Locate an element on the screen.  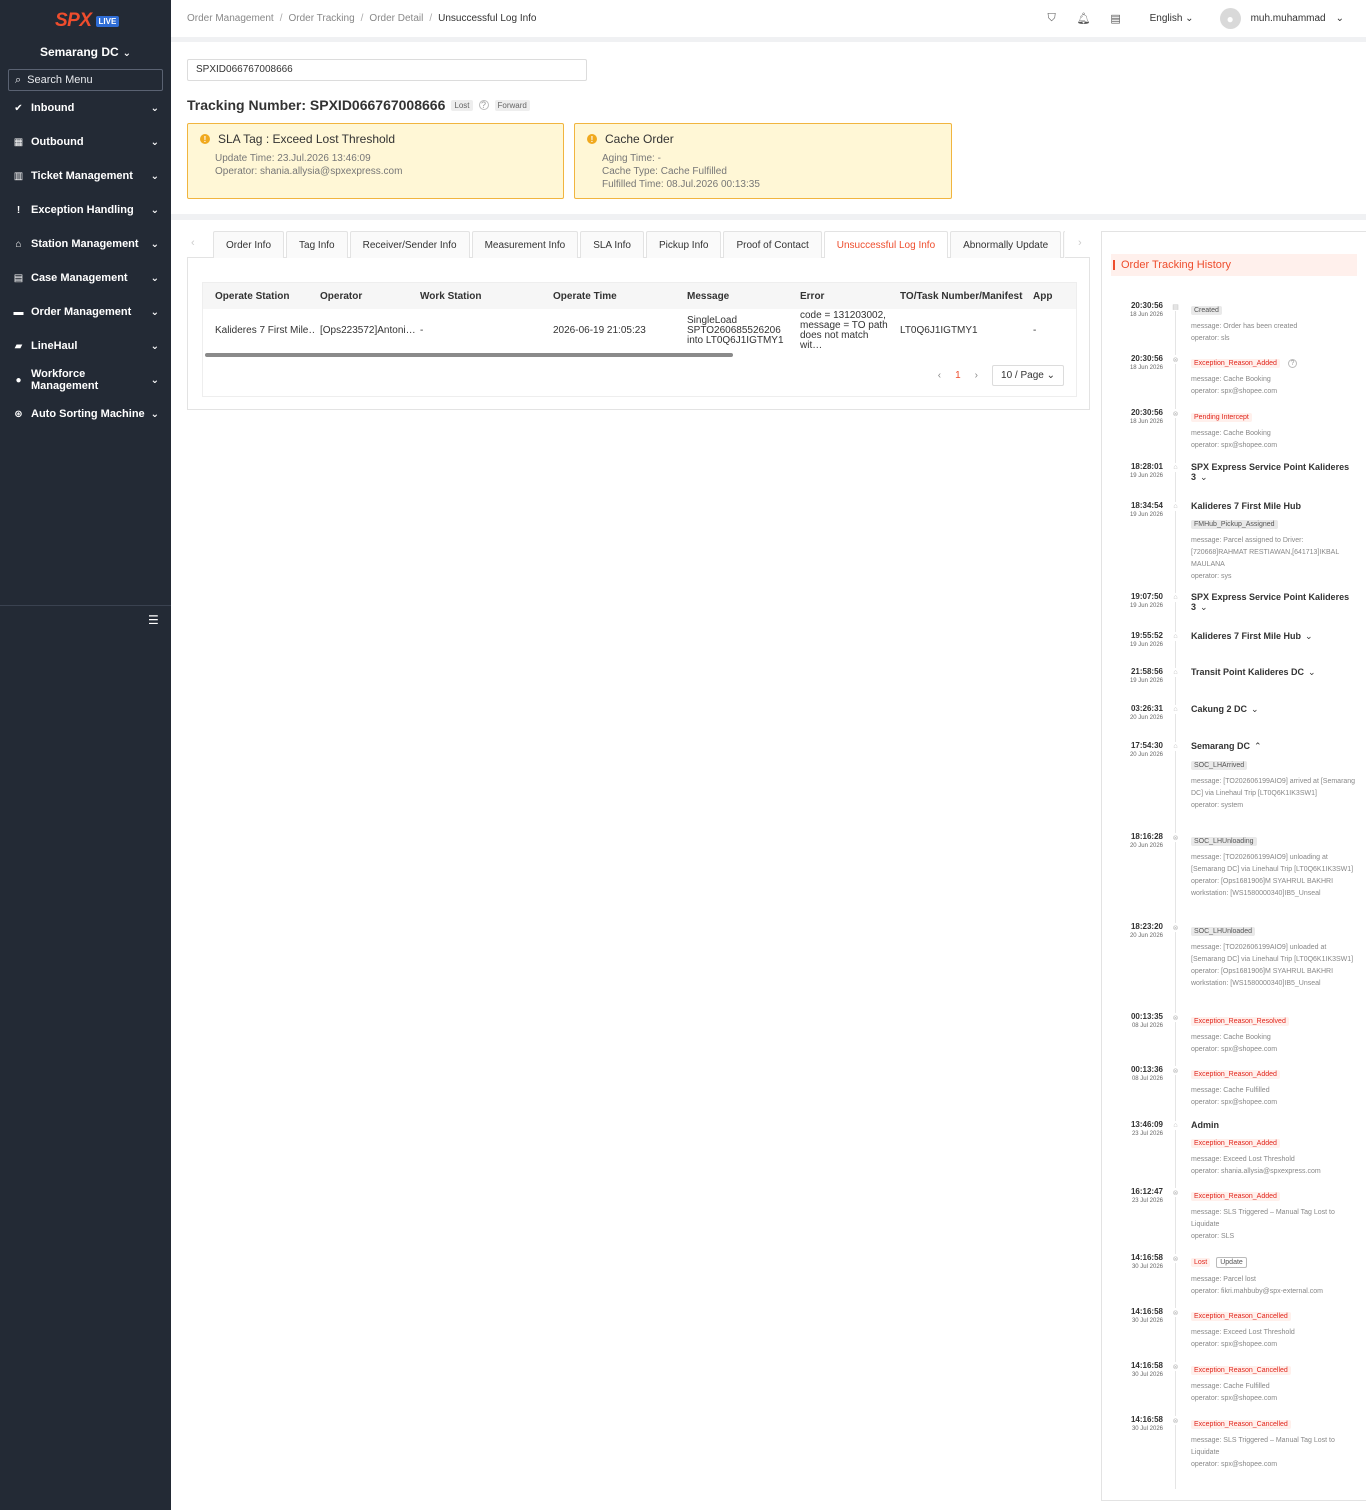
tab-tag-info: Tag Info is located at coordinates (317, 244).